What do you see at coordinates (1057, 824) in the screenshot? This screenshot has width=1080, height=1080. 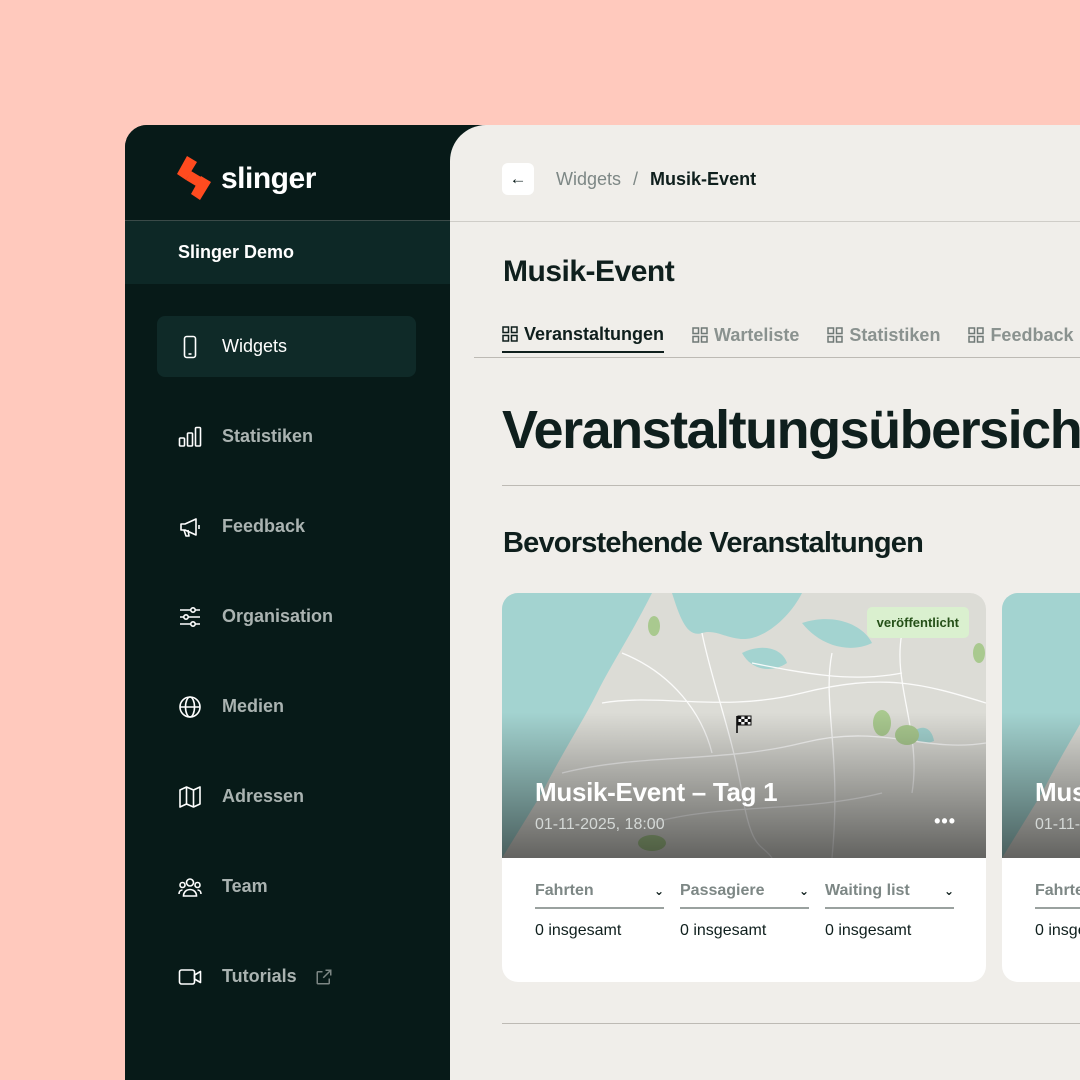 I see `event-date: 01-11-2` at bounding box center [1057, 824].